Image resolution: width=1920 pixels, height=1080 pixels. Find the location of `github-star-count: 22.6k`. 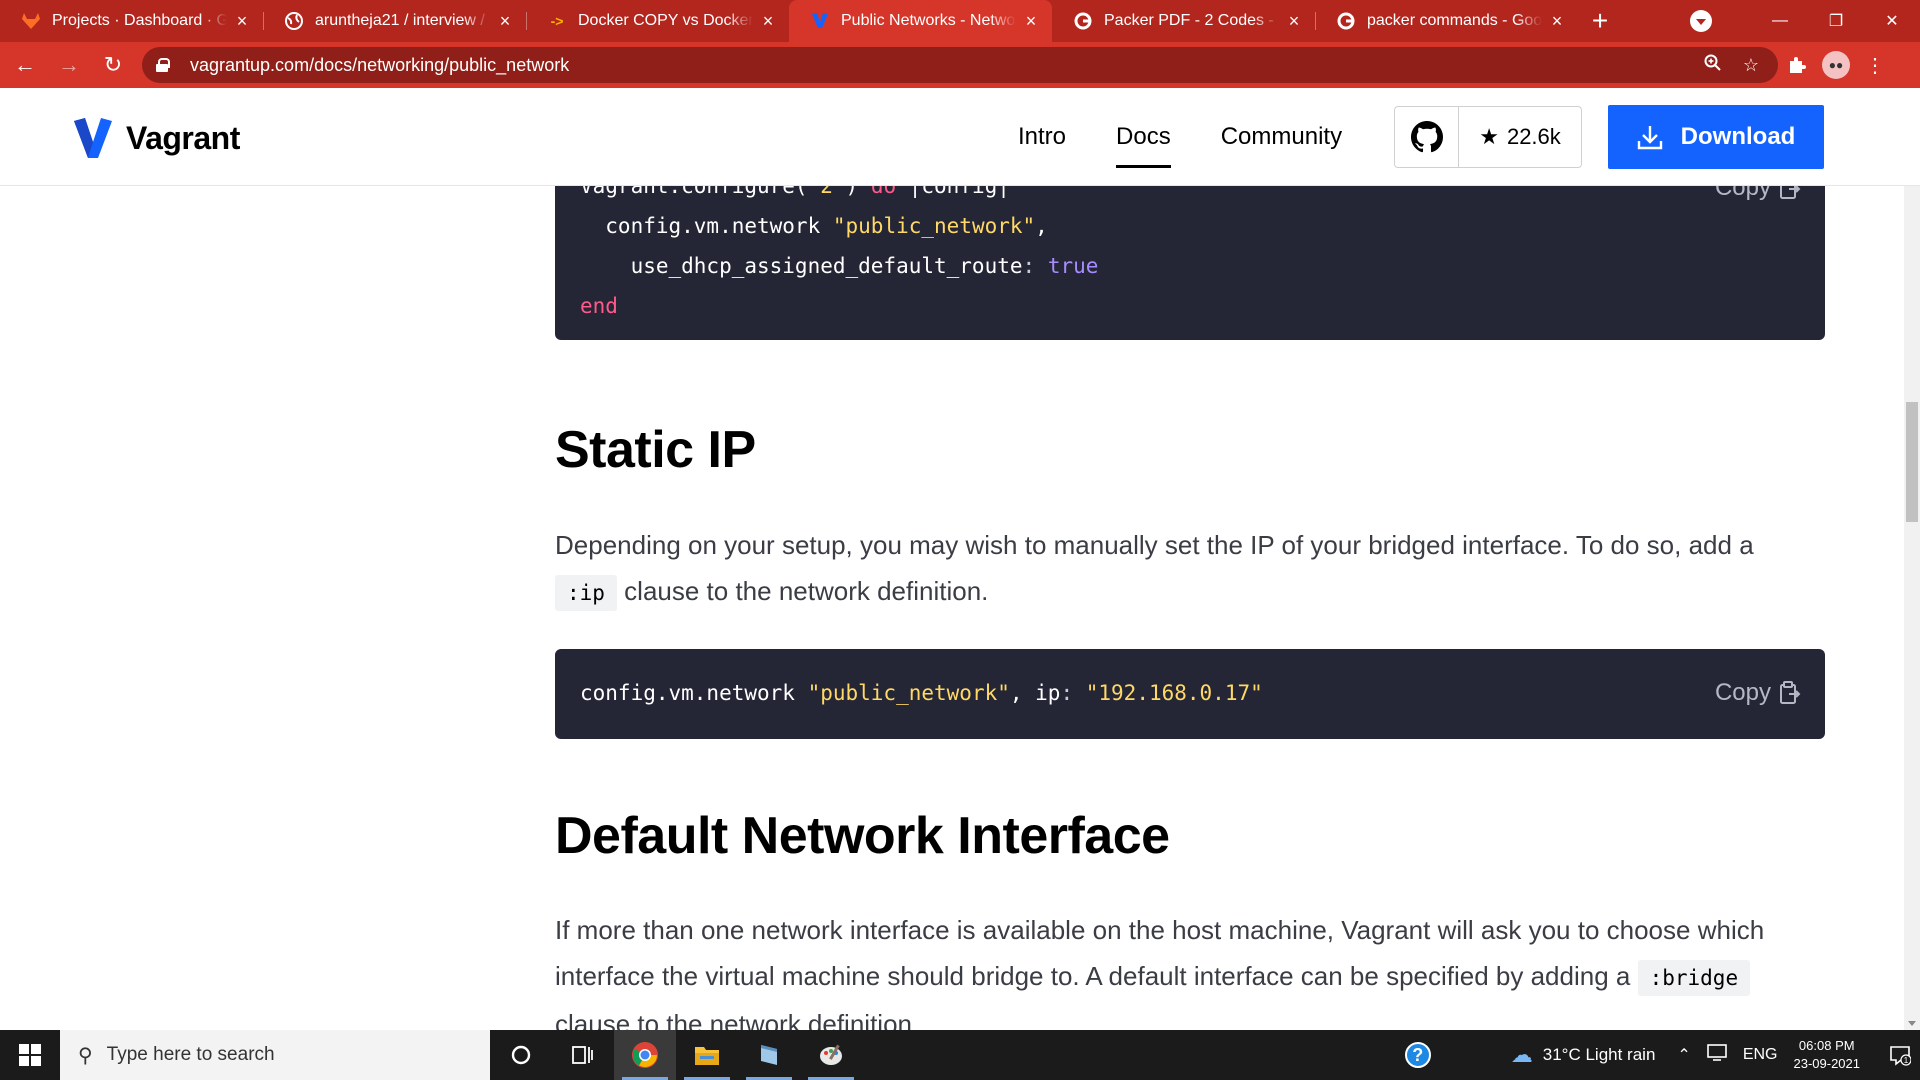

github-star-count: 22.6k is located at coordinates (1533, 136).